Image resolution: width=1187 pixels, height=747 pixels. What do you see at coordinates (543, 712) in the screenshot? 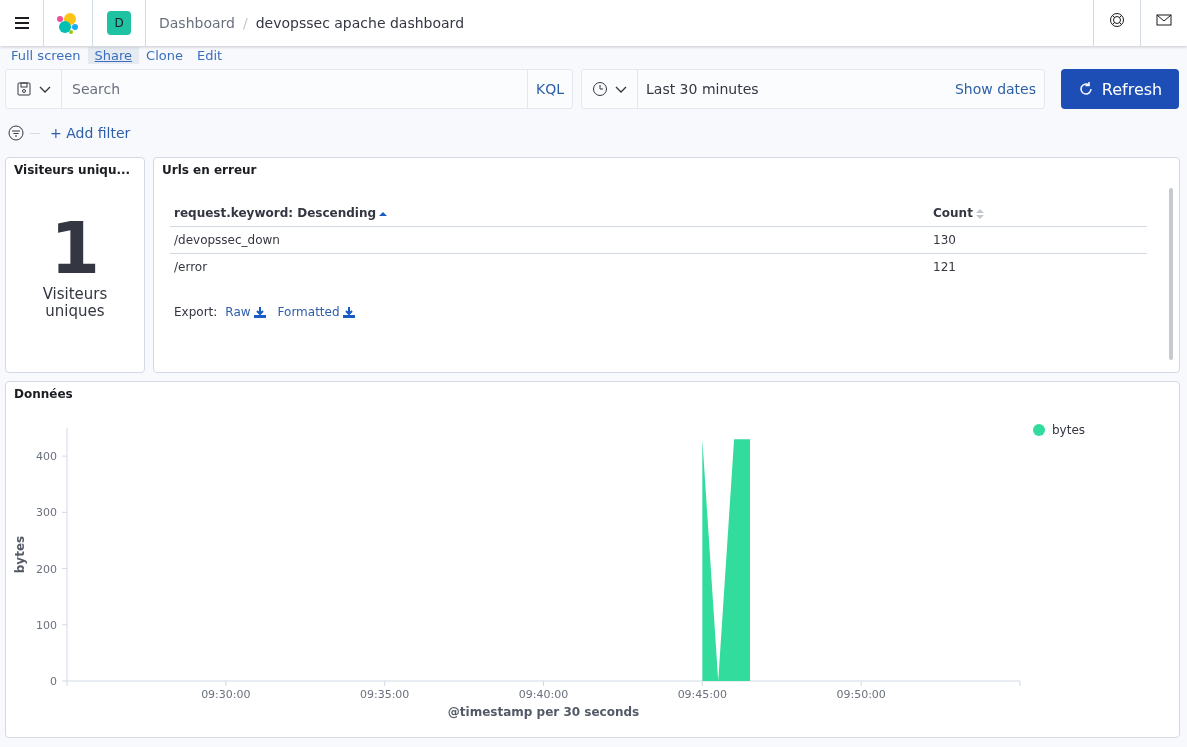
I see `axis-title: @timestamp per 30 seconds` at bounding box center [543, 712].